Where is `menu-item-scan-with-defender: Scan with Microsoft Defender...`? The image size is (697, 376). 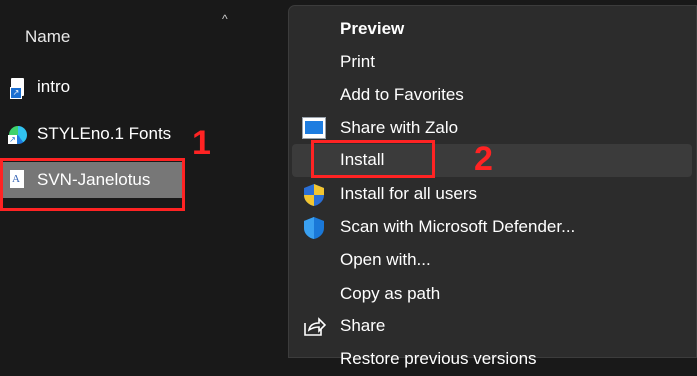
menu-item-scan-with-defender: Scan with Microsoft Defender... is located at coordinates (492, 227).